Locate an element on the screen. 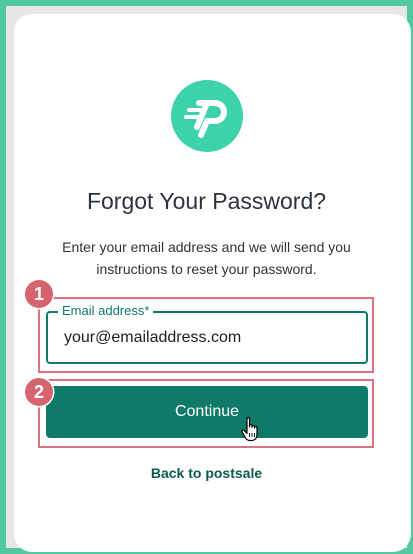 The width and height of the screenshot is (413, 554). email-field: Email address* is located at coordinates (207, 333).